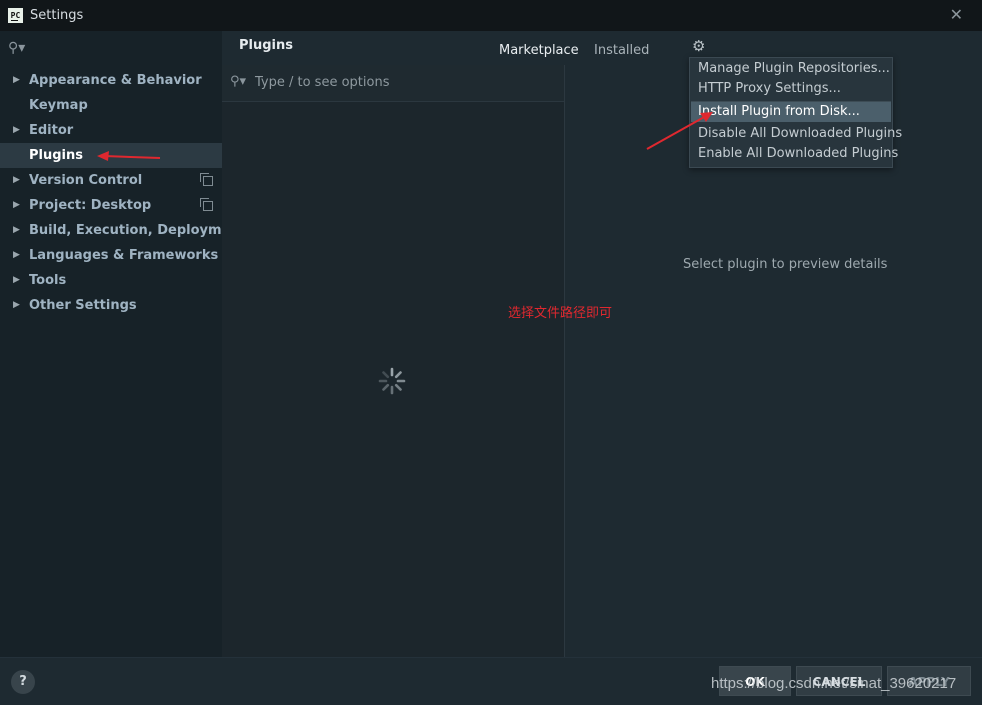  What do you see at coordinates (115, 80) in the screenshot?
I see `sidebar-item-label: Appearance & Behavior` at bounding box center [115, 80].